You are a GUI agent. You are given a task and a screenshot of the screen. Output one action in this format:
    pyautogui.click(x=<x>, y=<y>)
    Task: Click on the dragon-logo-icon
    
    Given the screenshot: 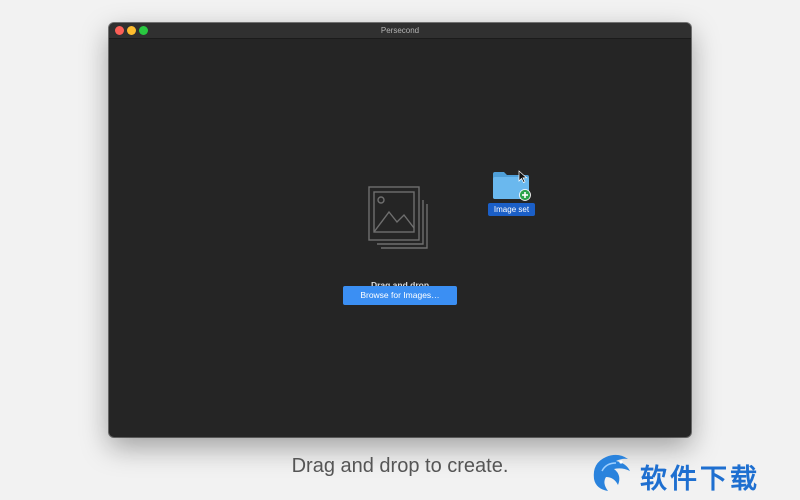 What is the action you would take?
    pyautogui.click(x=611, y=472)
    